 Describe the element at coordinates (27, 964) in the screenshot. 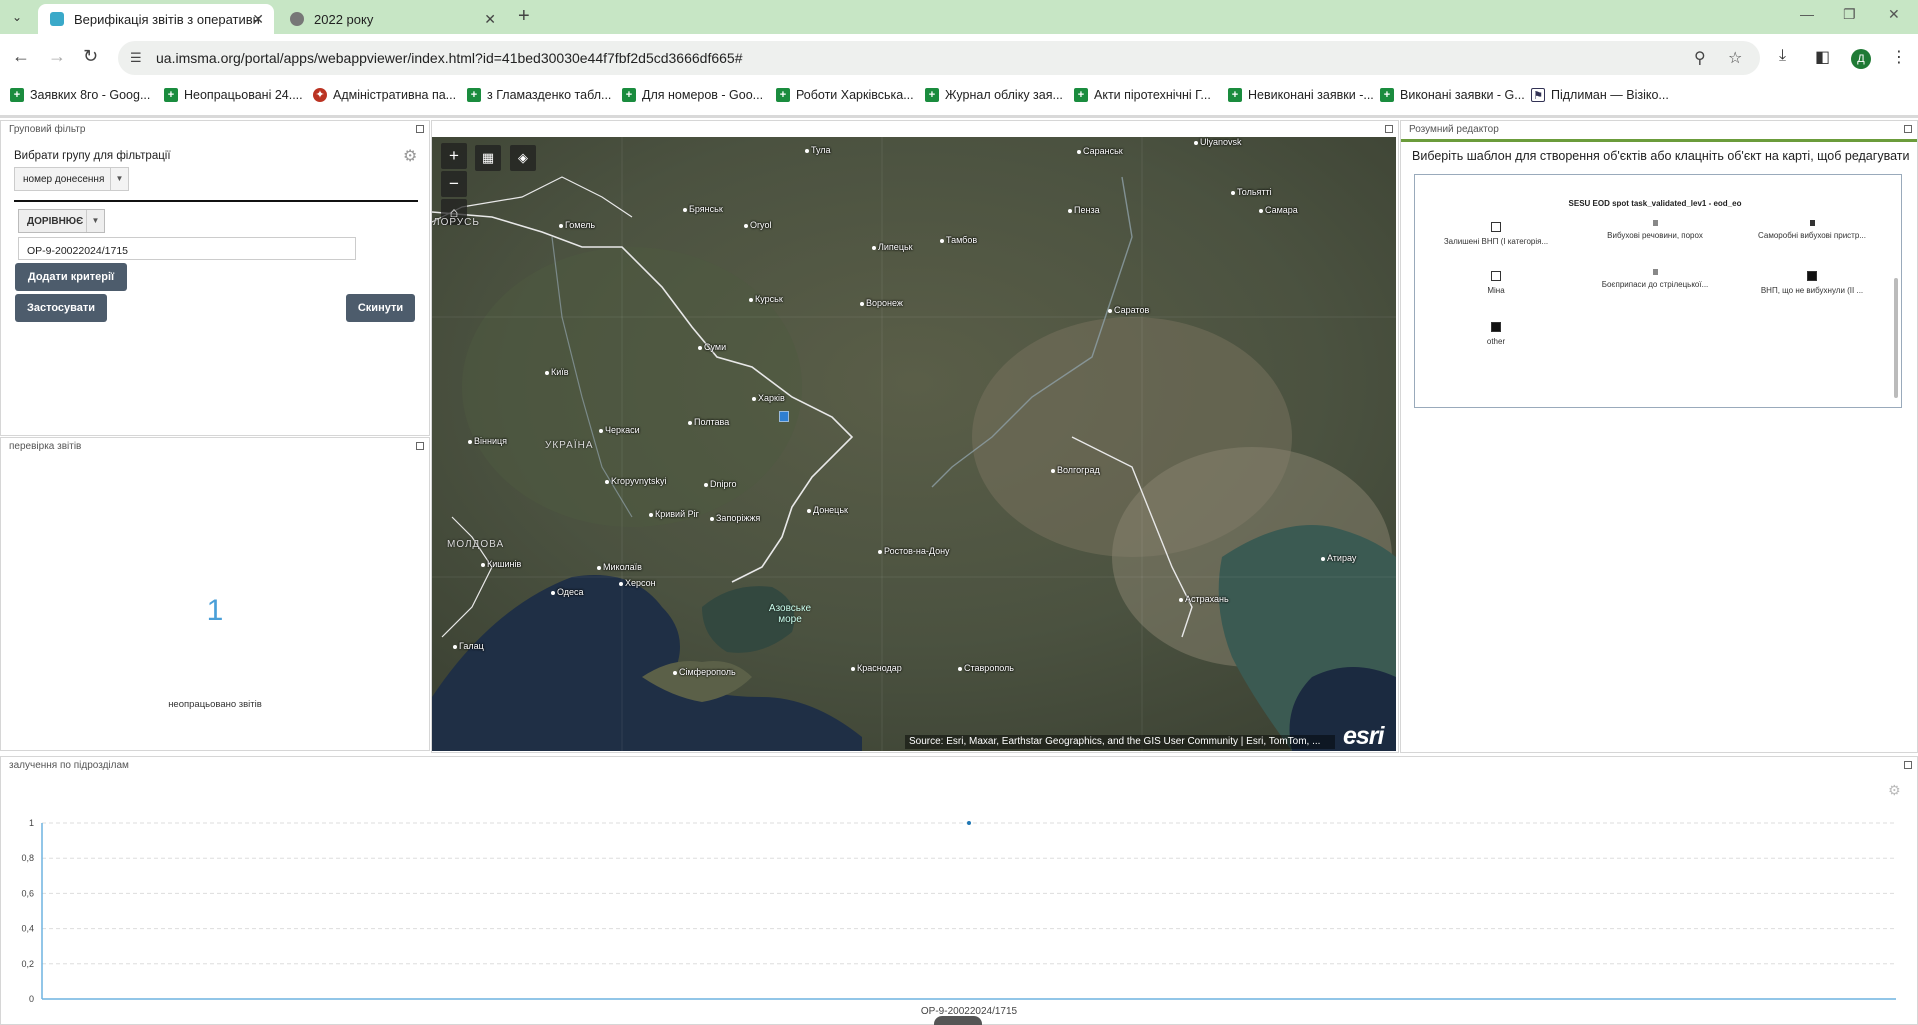

I see `chart-y-tick-label: 0,2` at that location.